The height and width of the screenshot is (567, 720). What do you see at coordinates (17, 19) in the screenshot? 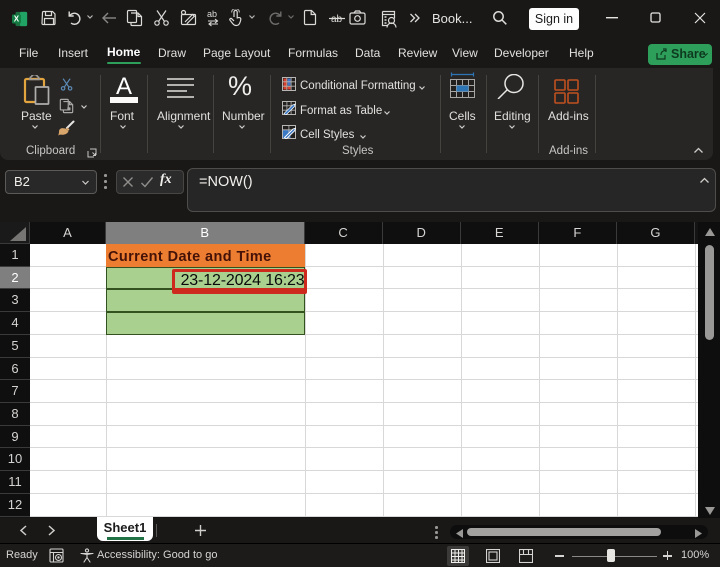
I see `svg-text: X` at bounding box center [17, 19].